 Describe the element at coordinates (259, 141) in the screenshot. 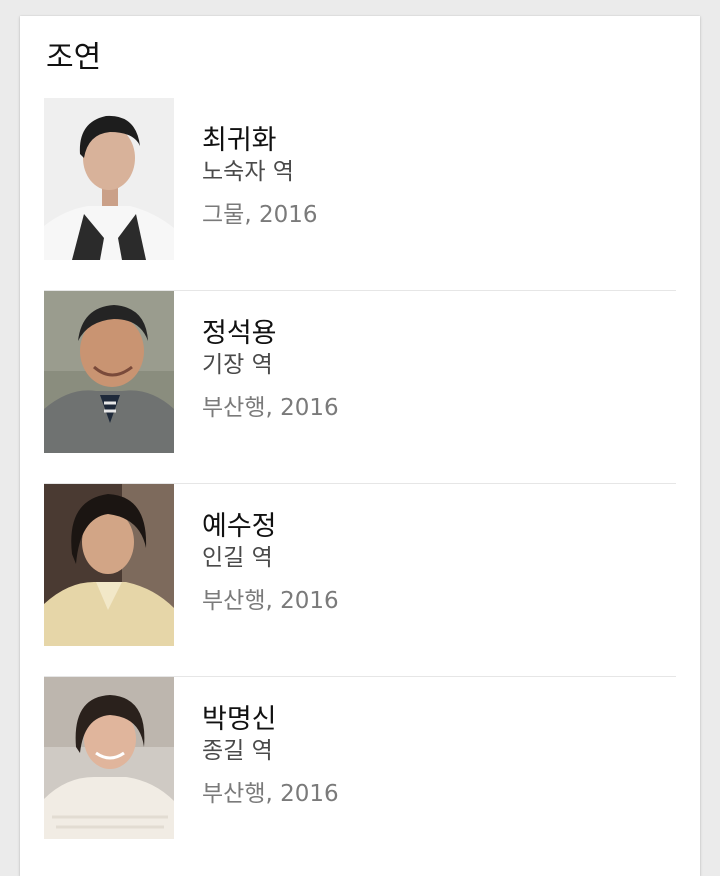

I see `actor-name: 최귀화` at that location.